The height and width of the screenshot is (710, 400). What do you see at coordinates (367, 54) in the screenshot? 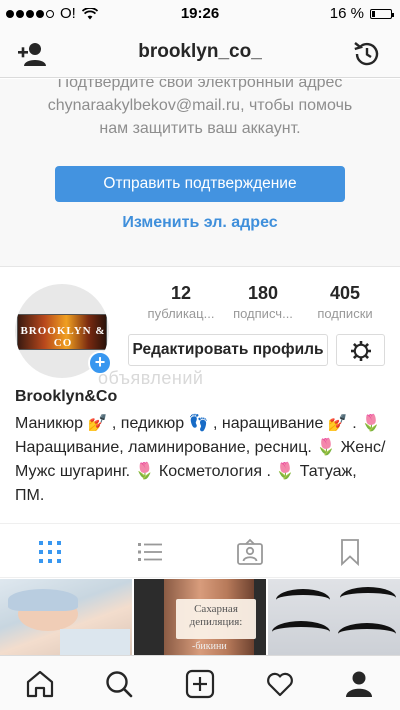
I see `history-icon` at bounding box center [367, 54].